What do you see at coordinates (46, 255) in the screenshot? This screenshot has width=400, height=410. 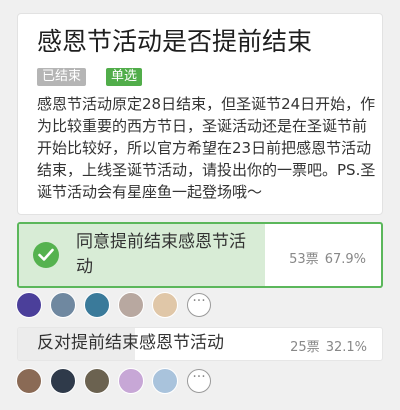 I see `check-icon` at bounding box center [46, 255].